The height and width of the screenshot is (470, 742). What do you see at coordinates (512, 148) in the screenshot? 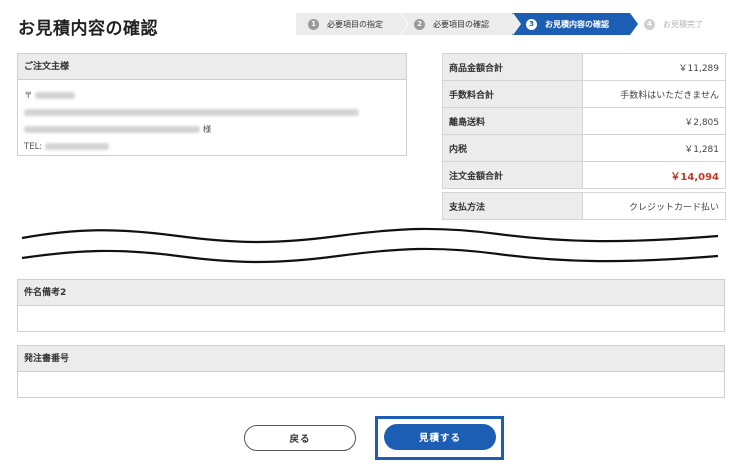
I see `summary-label: 内税` at bounding box center [512, 148].